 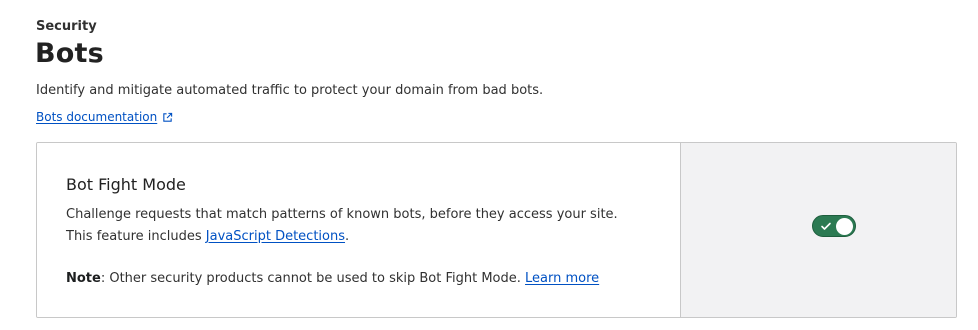 I want to click on toggle-knob, so click(x=844, y=226).